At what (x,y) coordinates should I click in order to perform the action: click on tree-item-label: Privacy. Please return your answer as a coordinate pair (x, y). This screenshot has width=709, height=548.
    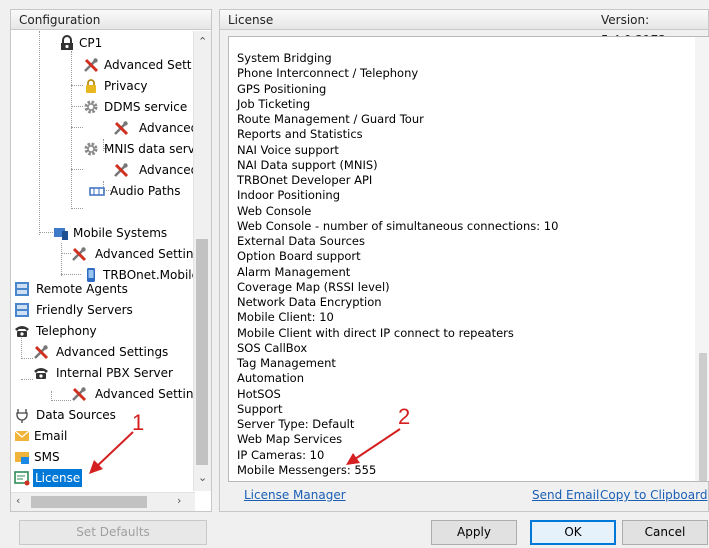
    Looking at the image, I should click on (126, 86).